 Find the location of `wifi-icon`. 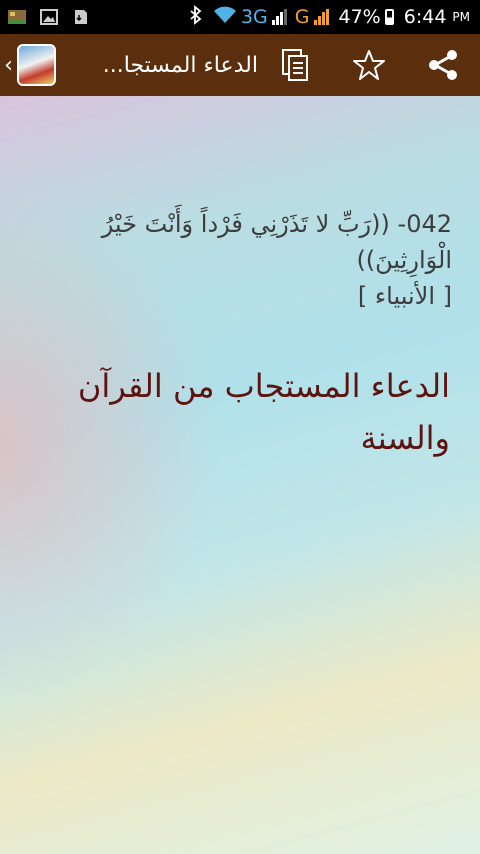

wifi-icon is located at coordinates (225, 17).